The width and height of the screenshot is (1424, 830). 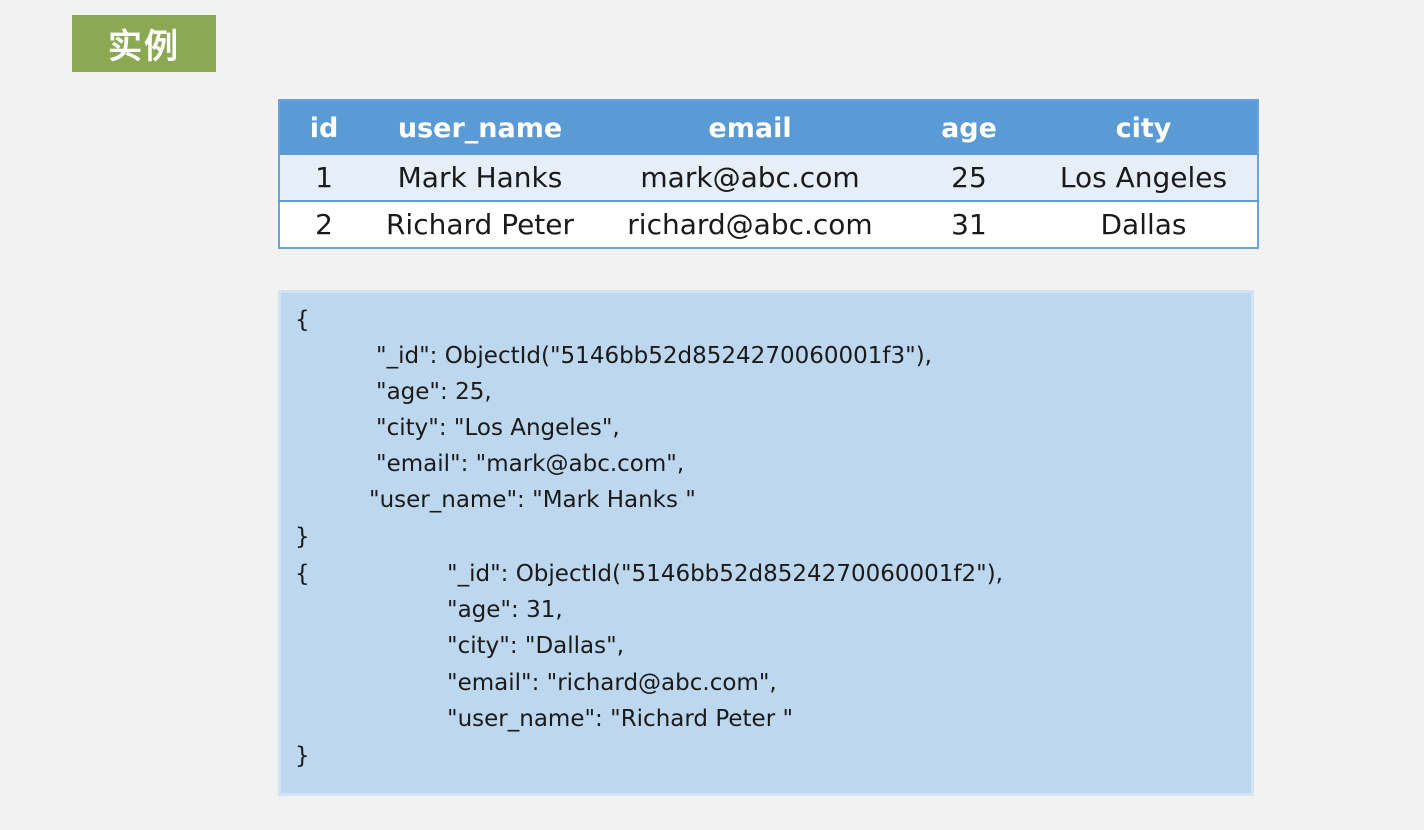 What do you see at coordinates (1144, 127) in the screenshot?
I see `column-header-city: city` at bounding box center [1144, 127].